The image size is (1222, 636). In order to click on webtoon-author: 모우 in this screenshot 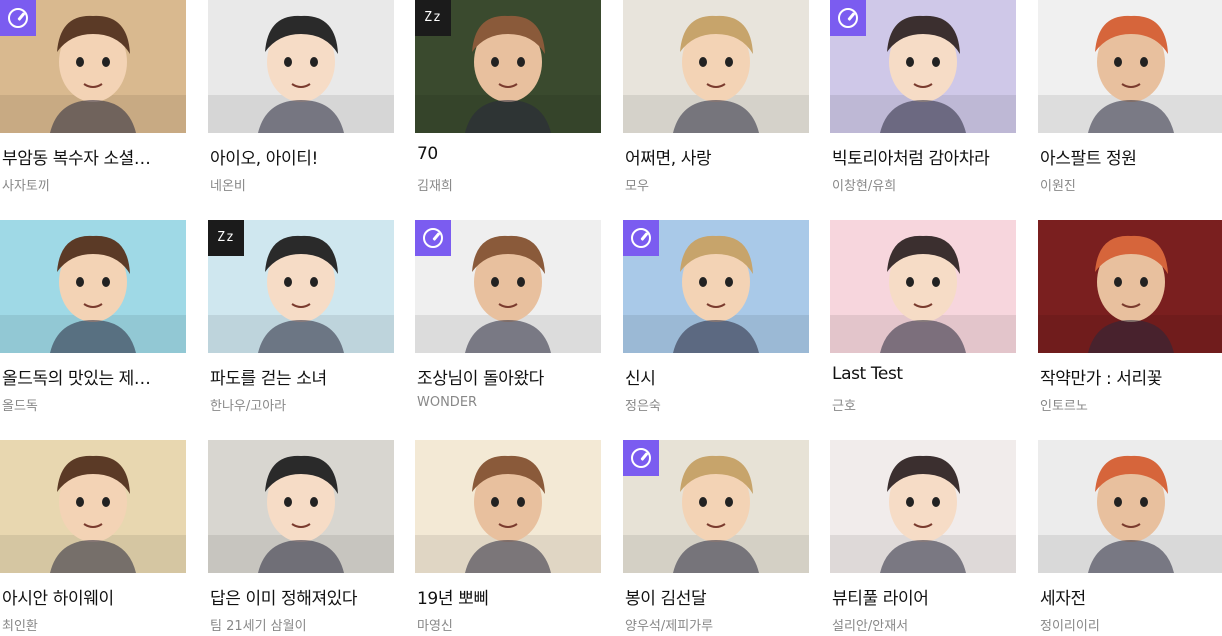, I will do `click(637, 186)`.